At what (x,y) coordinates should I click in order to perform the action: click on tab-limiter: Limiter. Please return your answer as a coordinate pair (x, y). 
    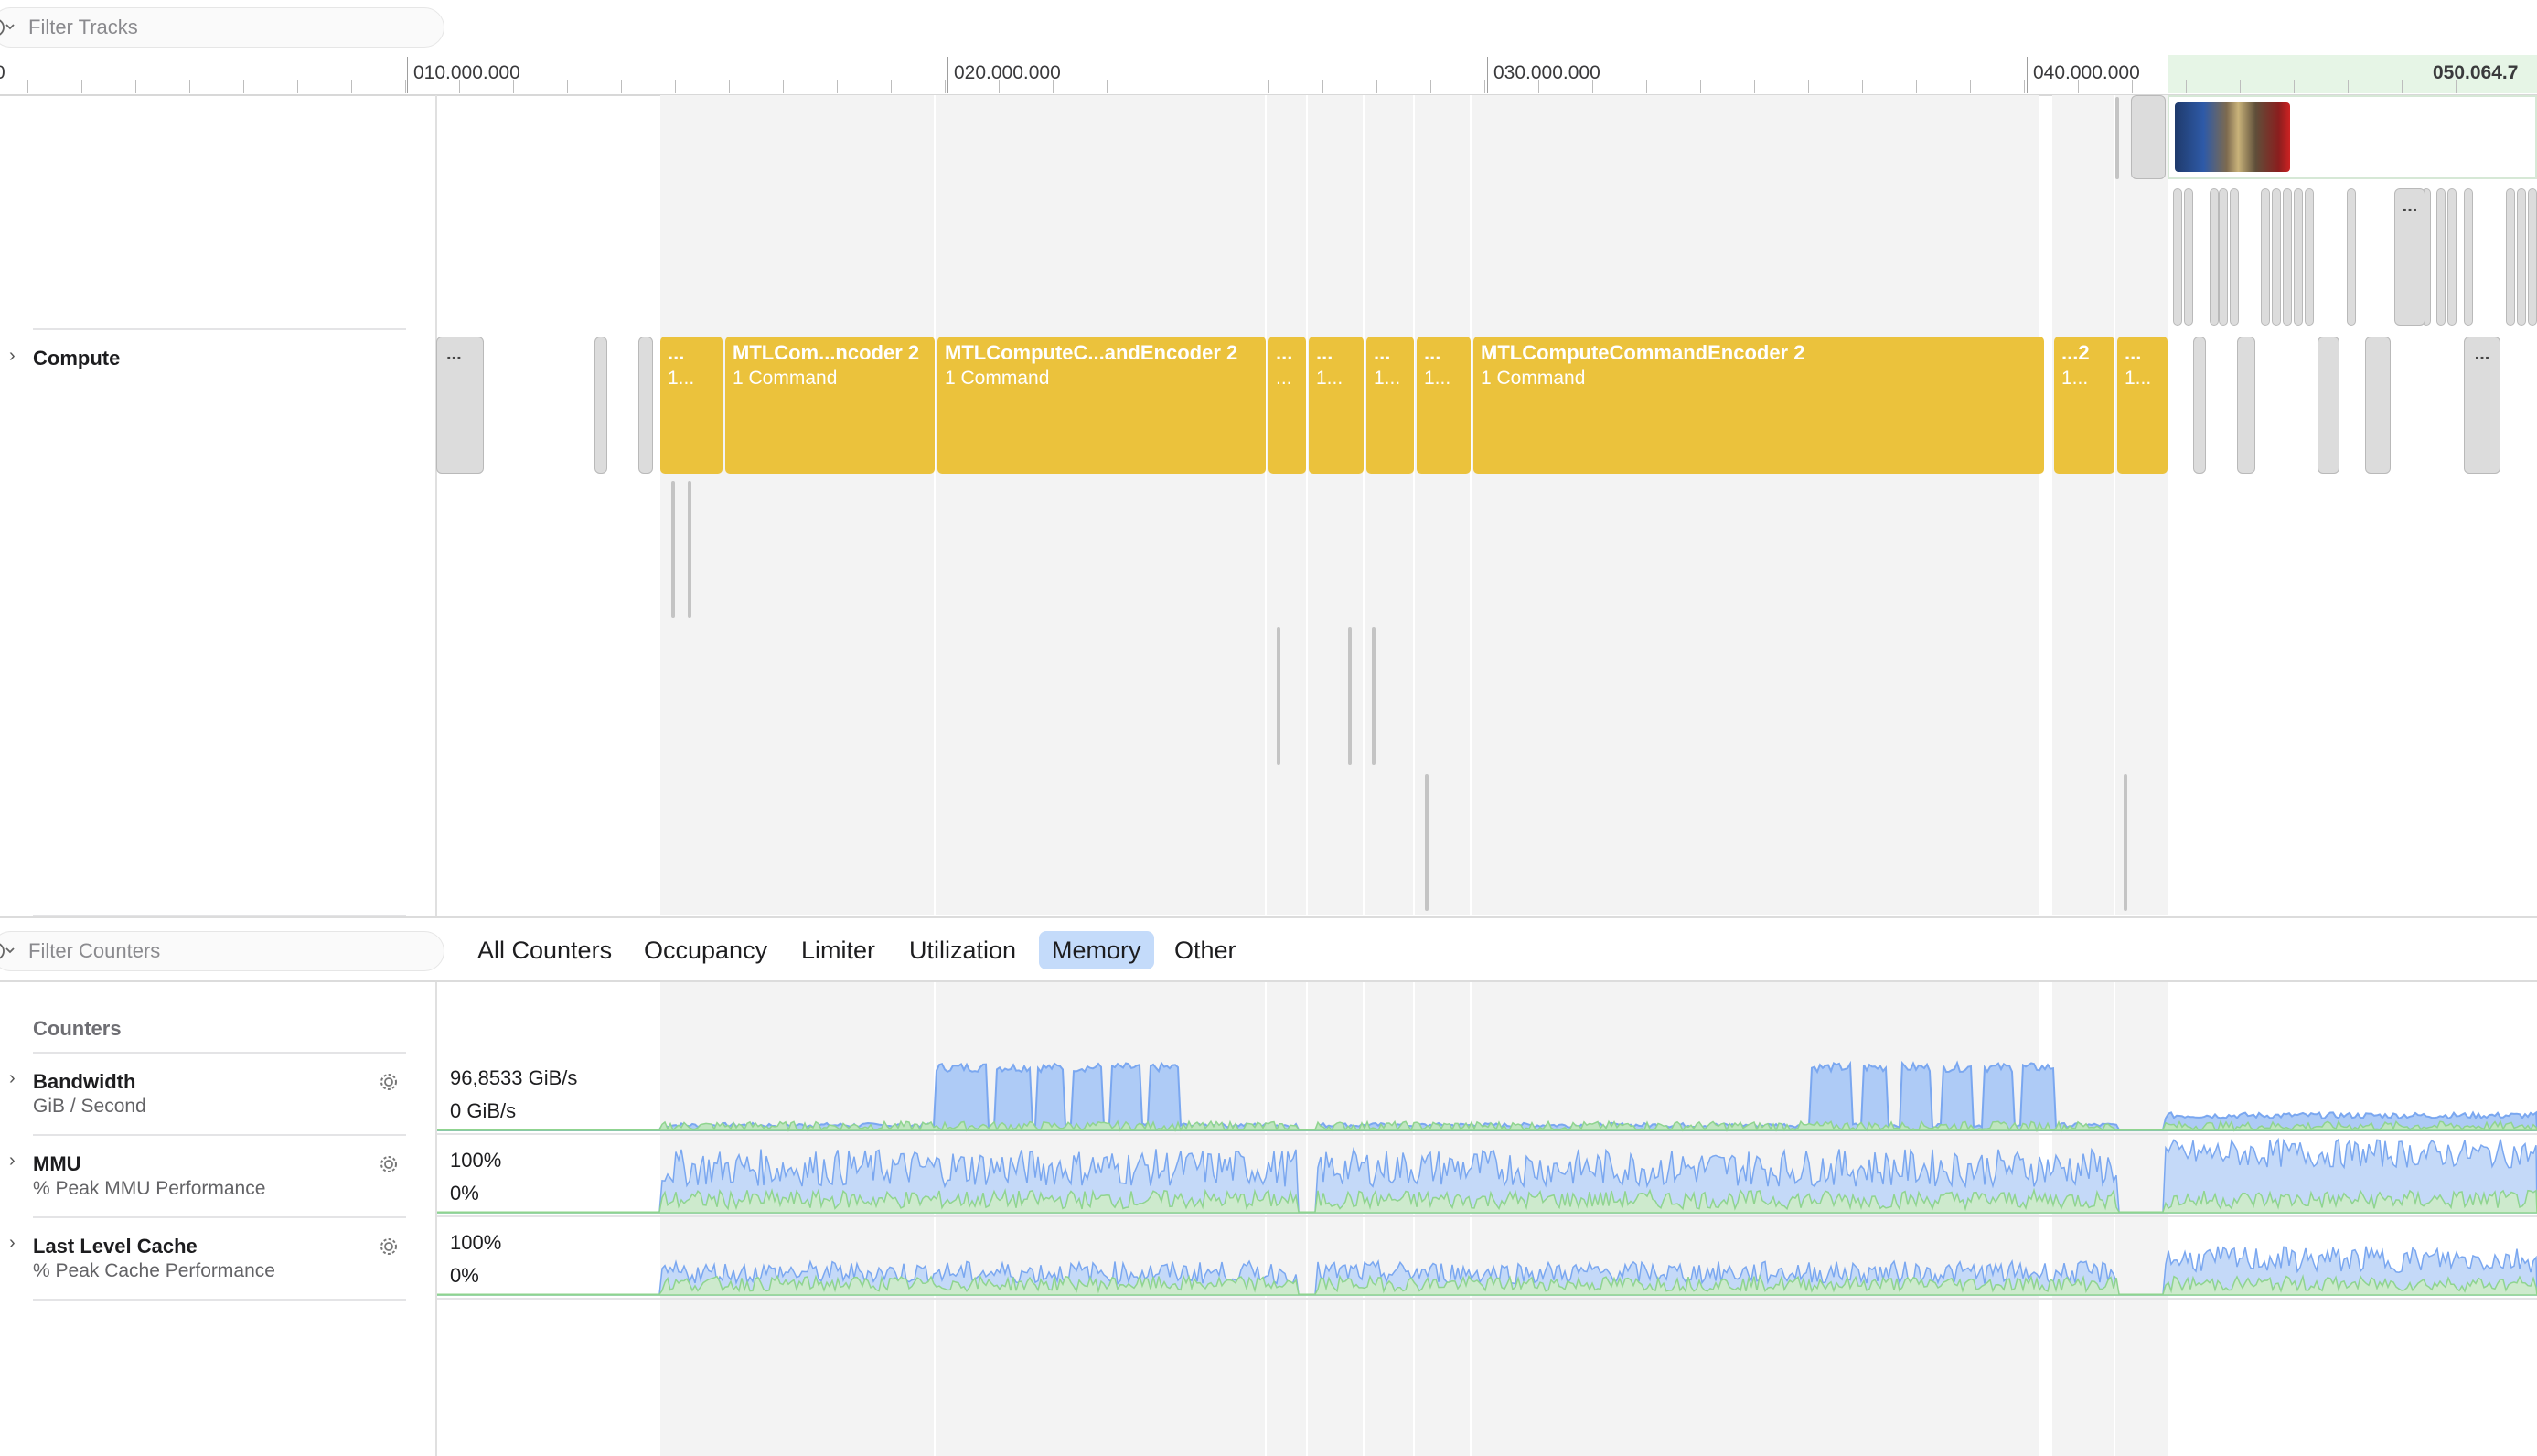
    Looking at the image, I should click on (838, 950).